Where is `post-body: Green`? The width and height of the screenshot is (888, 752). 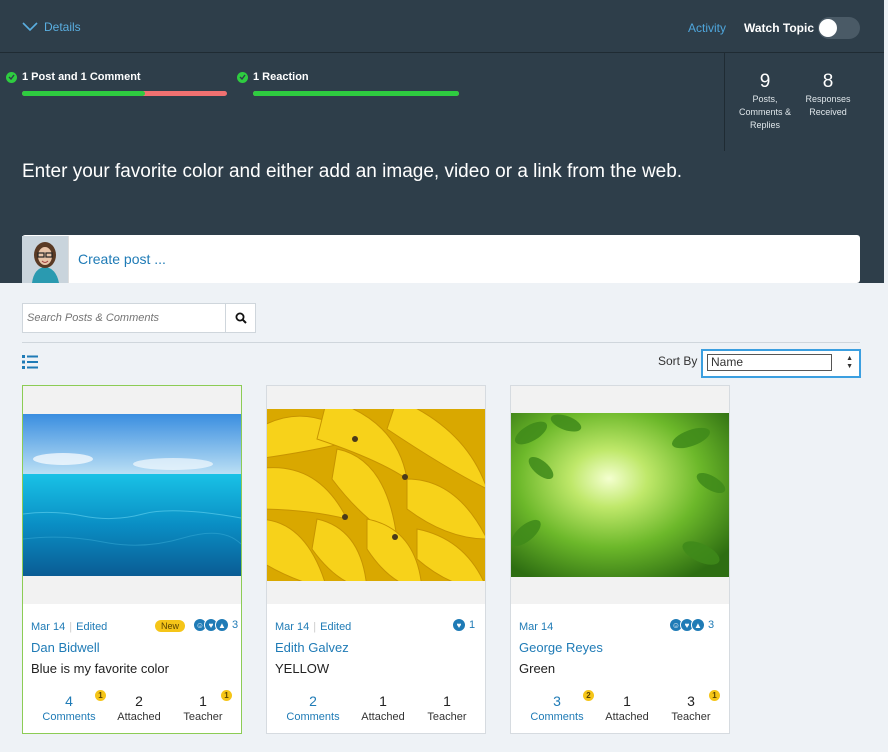 post-body: Green is located at coordinates (537, 668).